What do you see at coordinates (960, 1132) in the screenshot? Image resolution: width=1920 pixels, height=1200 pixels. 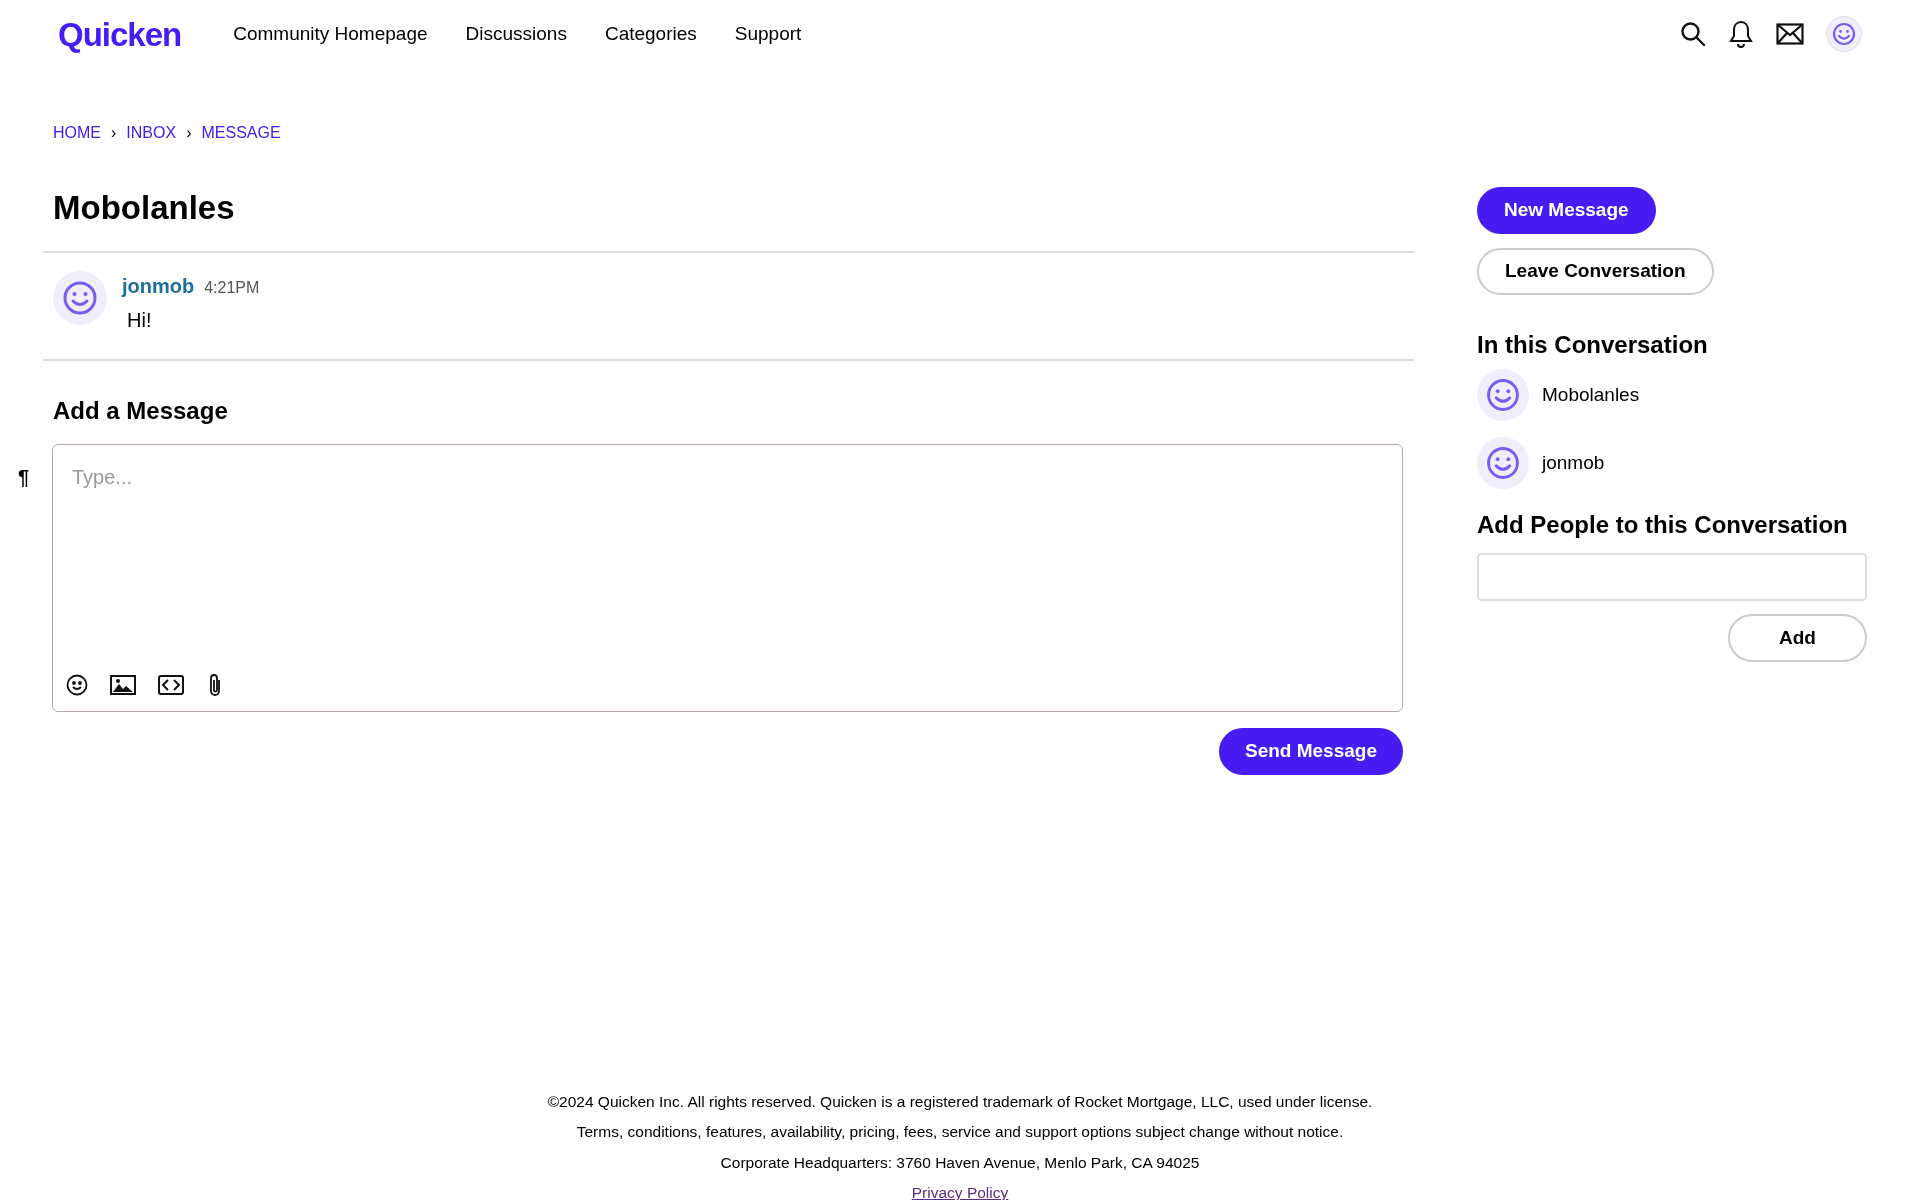 I see `footer-text: Terms, conditions, features, availability, pricing, fees, service and support options subject change without notice.` at bounding box center [960, 1132].